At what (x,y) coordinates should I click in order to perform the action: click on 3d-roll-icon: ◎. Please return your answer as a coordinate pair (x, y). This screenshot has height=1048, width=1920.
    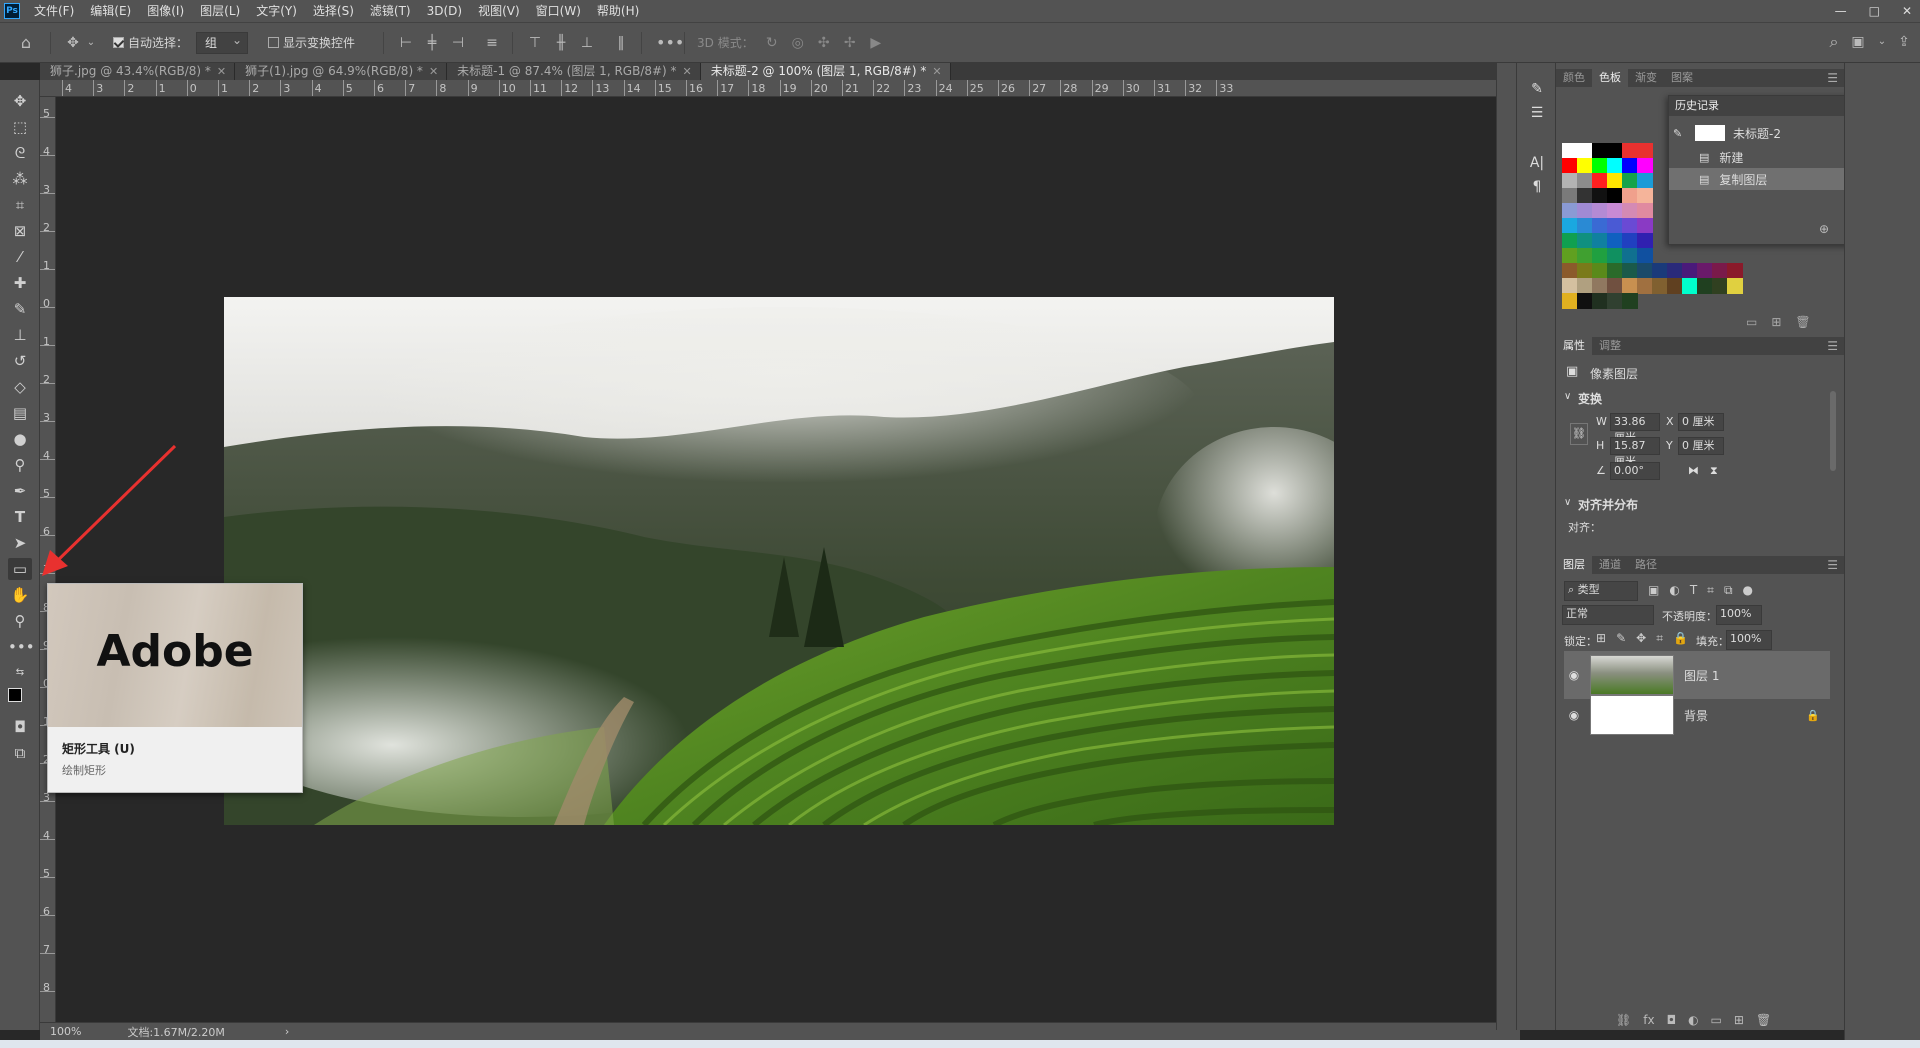
    Looking at the image, I should click on (798, 43).